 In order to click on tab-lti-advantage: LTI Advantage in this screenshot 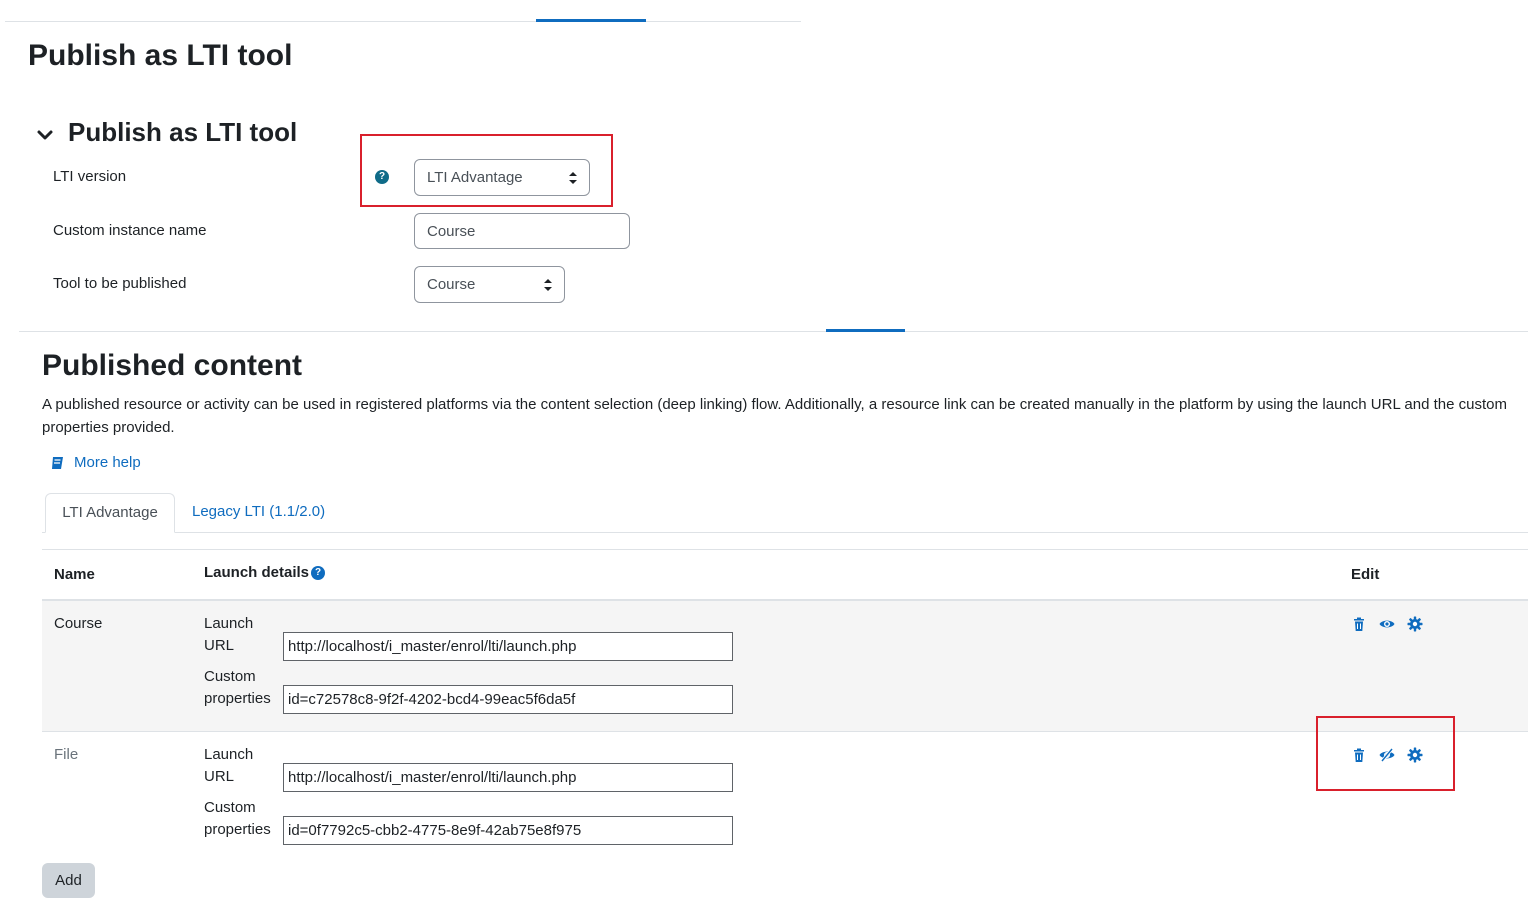, I will do `click(110, 513)`.